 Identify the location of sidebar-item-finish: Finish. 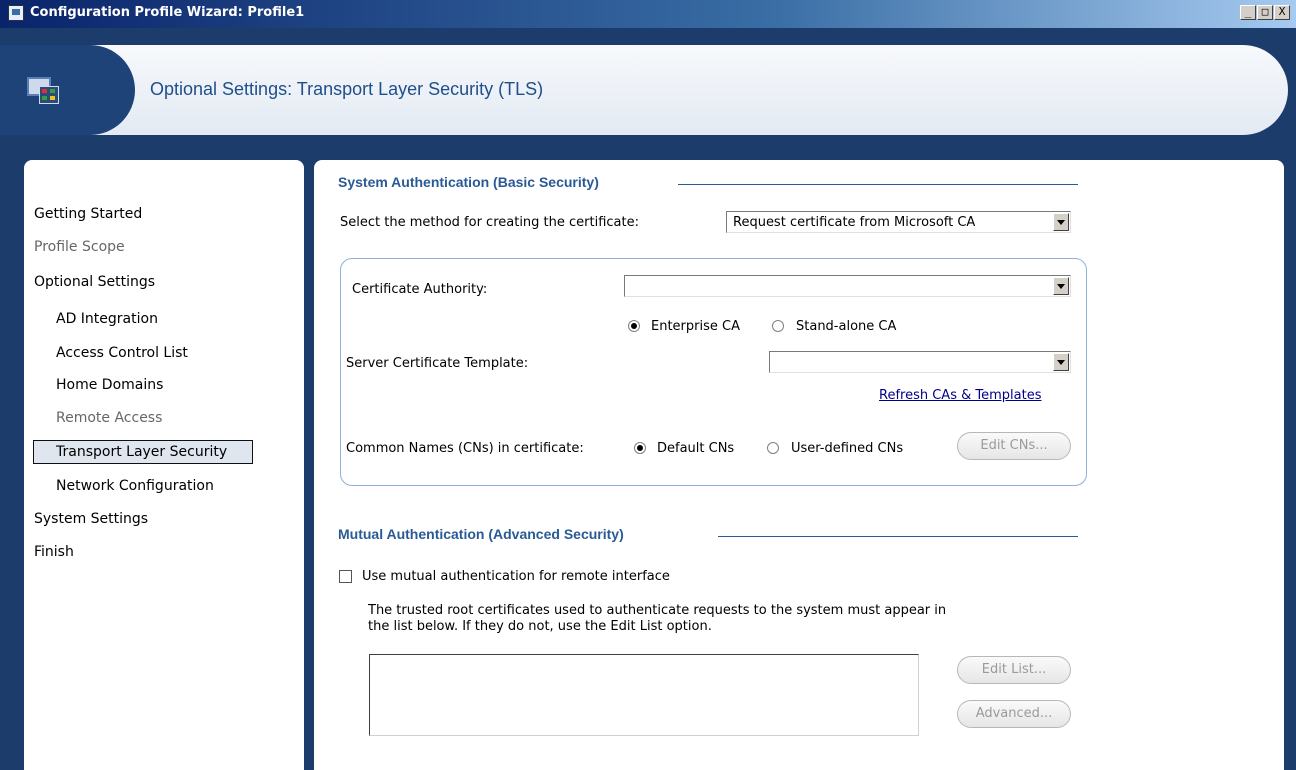
(54, 552).